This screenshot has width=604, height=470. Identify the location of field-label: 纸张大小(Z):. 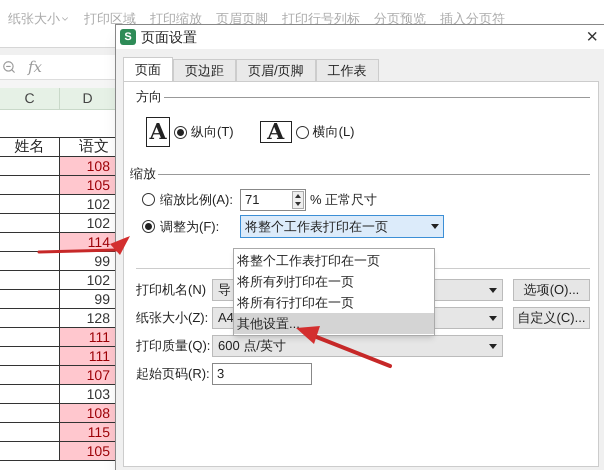
(173, 318).